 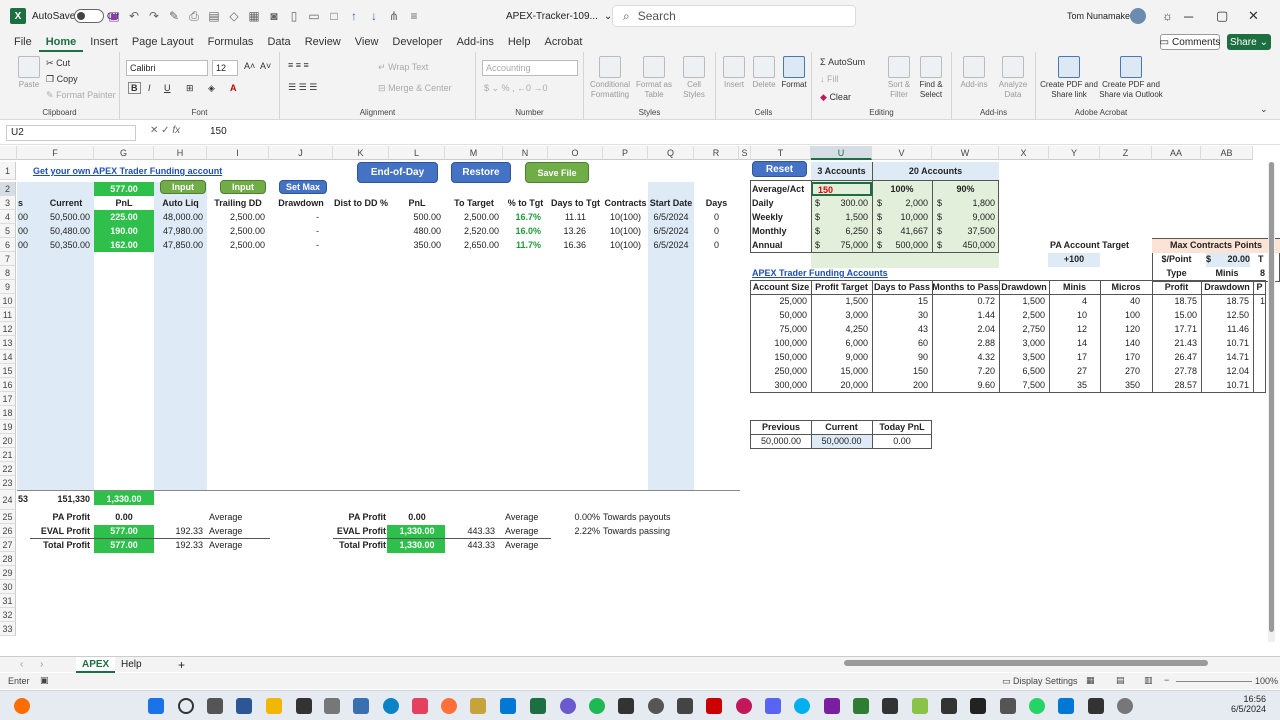 What do you see at coordinates (671, 153) in the screenshot?
I see `col-header-q: Q` at bounding box center [671, 153].